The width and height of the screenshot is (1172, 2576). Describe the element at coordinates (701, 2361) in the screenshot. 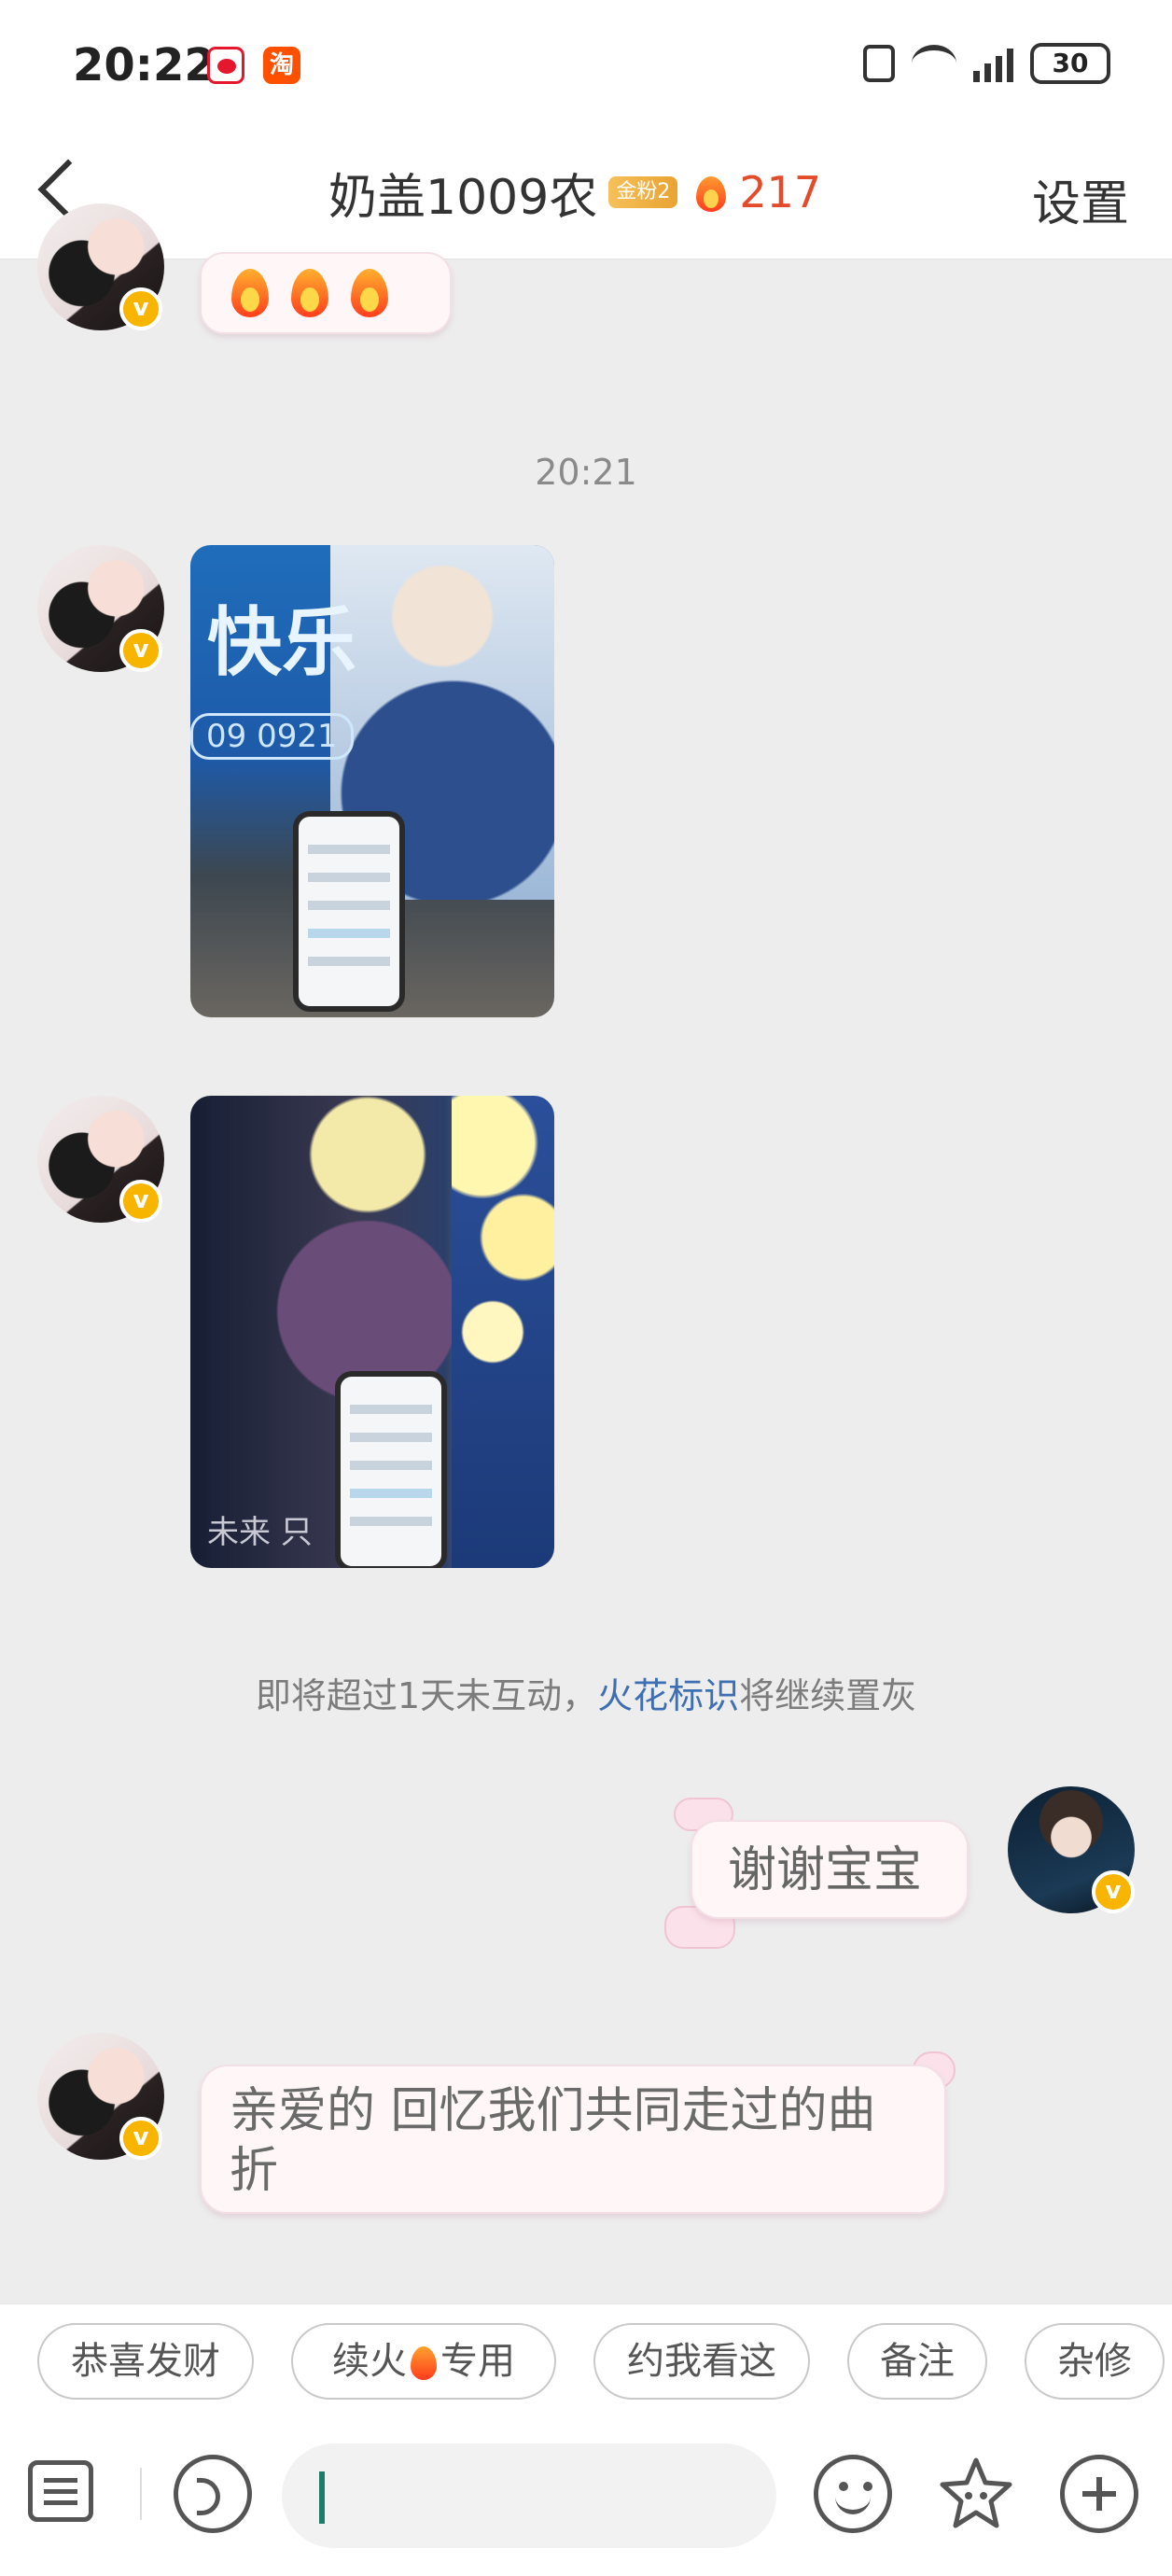

I see `quick-reply-chip: 约我看这` at that location.